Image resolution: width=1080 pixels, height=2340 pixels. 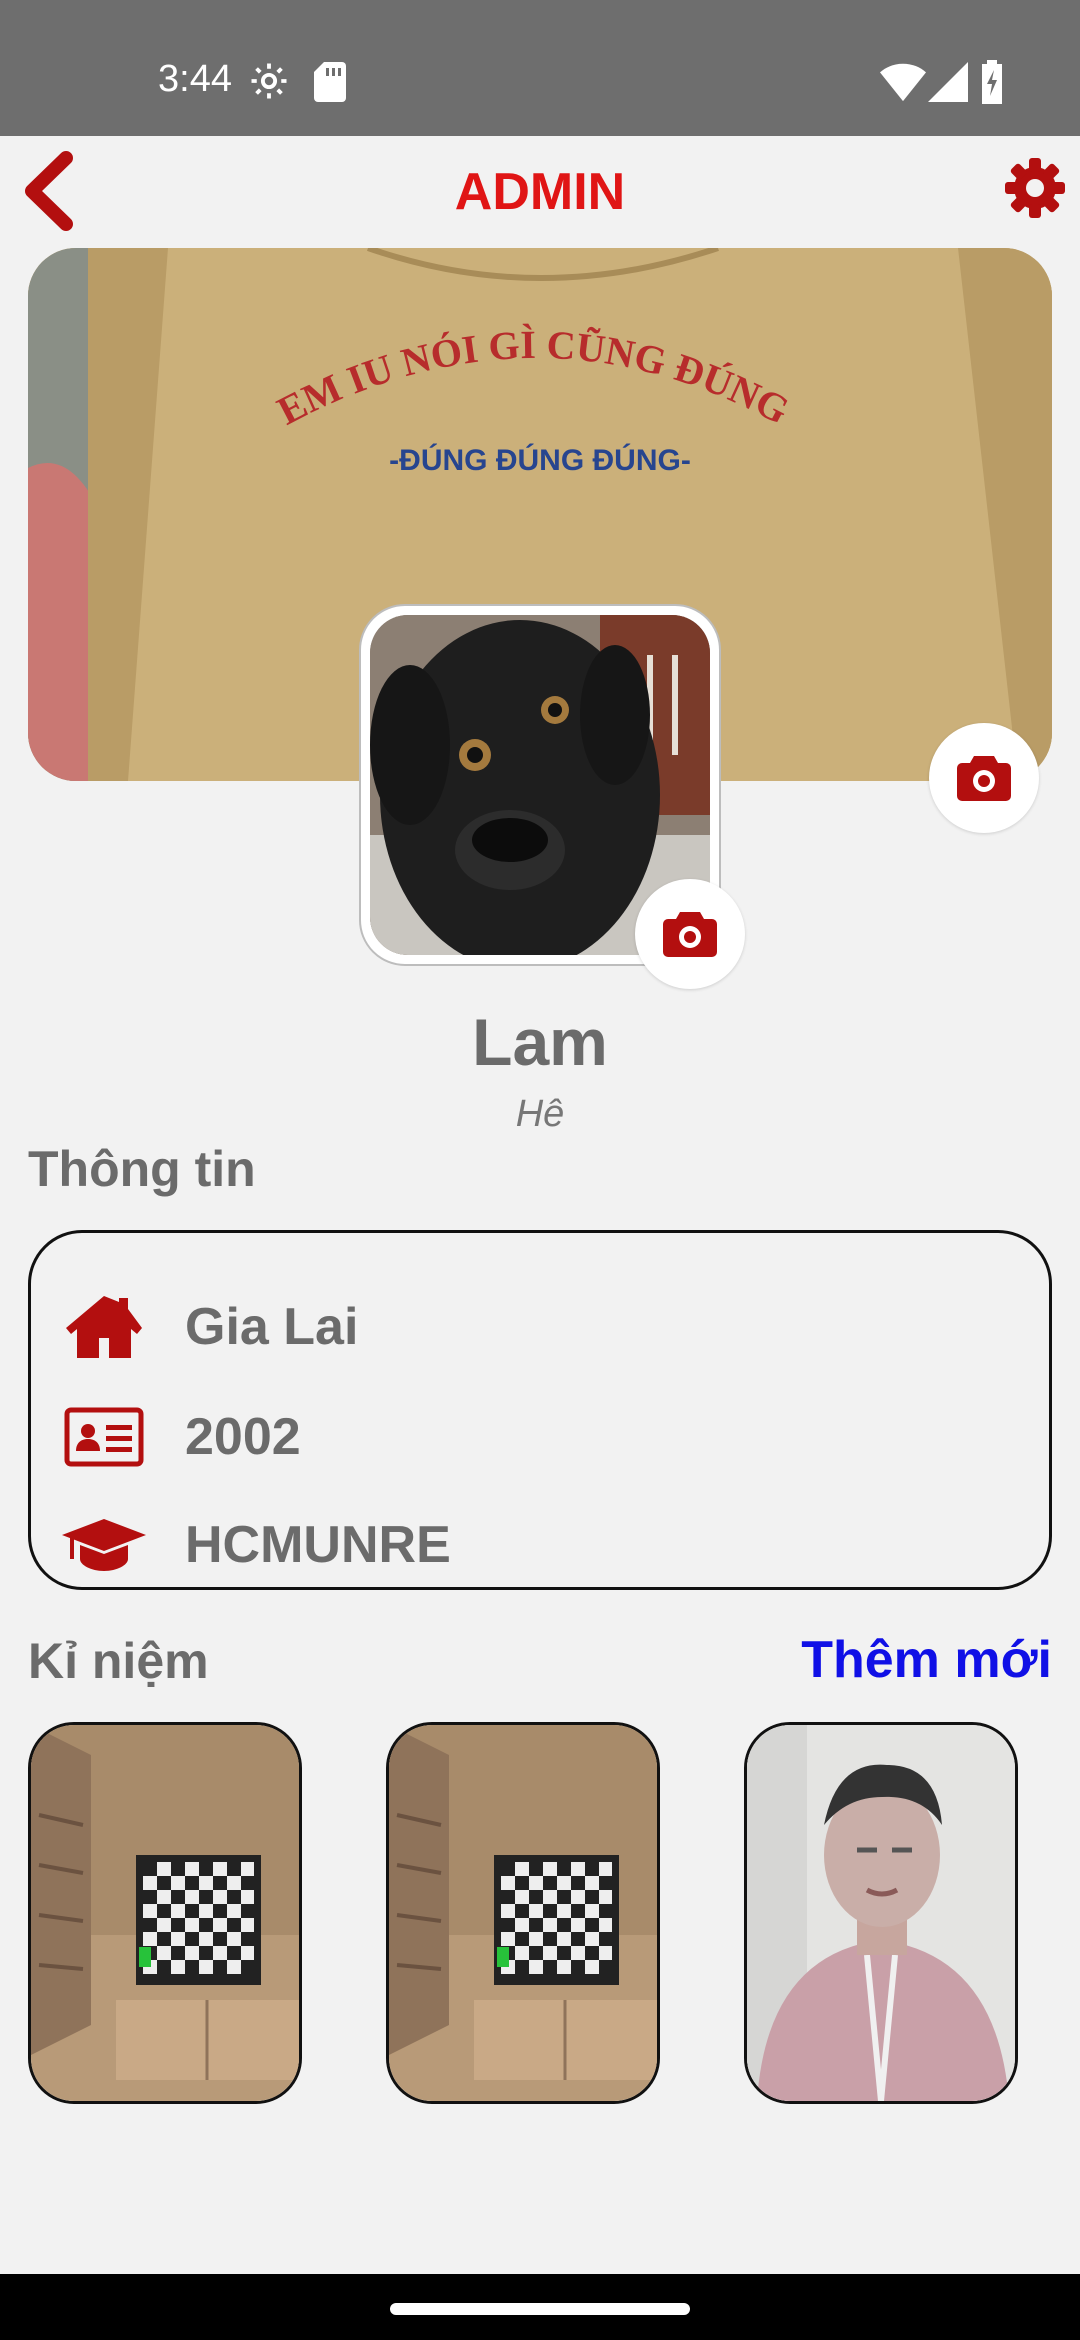 What do you see at coordinates (926, 1660) in the screenshot?
I see `add-memory-button: Thêm mới` at bounding box center [926, 1660].